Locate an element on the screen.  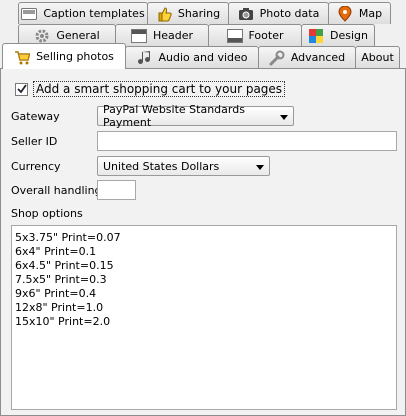
shop-option-line: 12x8" Print=1.0 is located at coordinates (59, 307).